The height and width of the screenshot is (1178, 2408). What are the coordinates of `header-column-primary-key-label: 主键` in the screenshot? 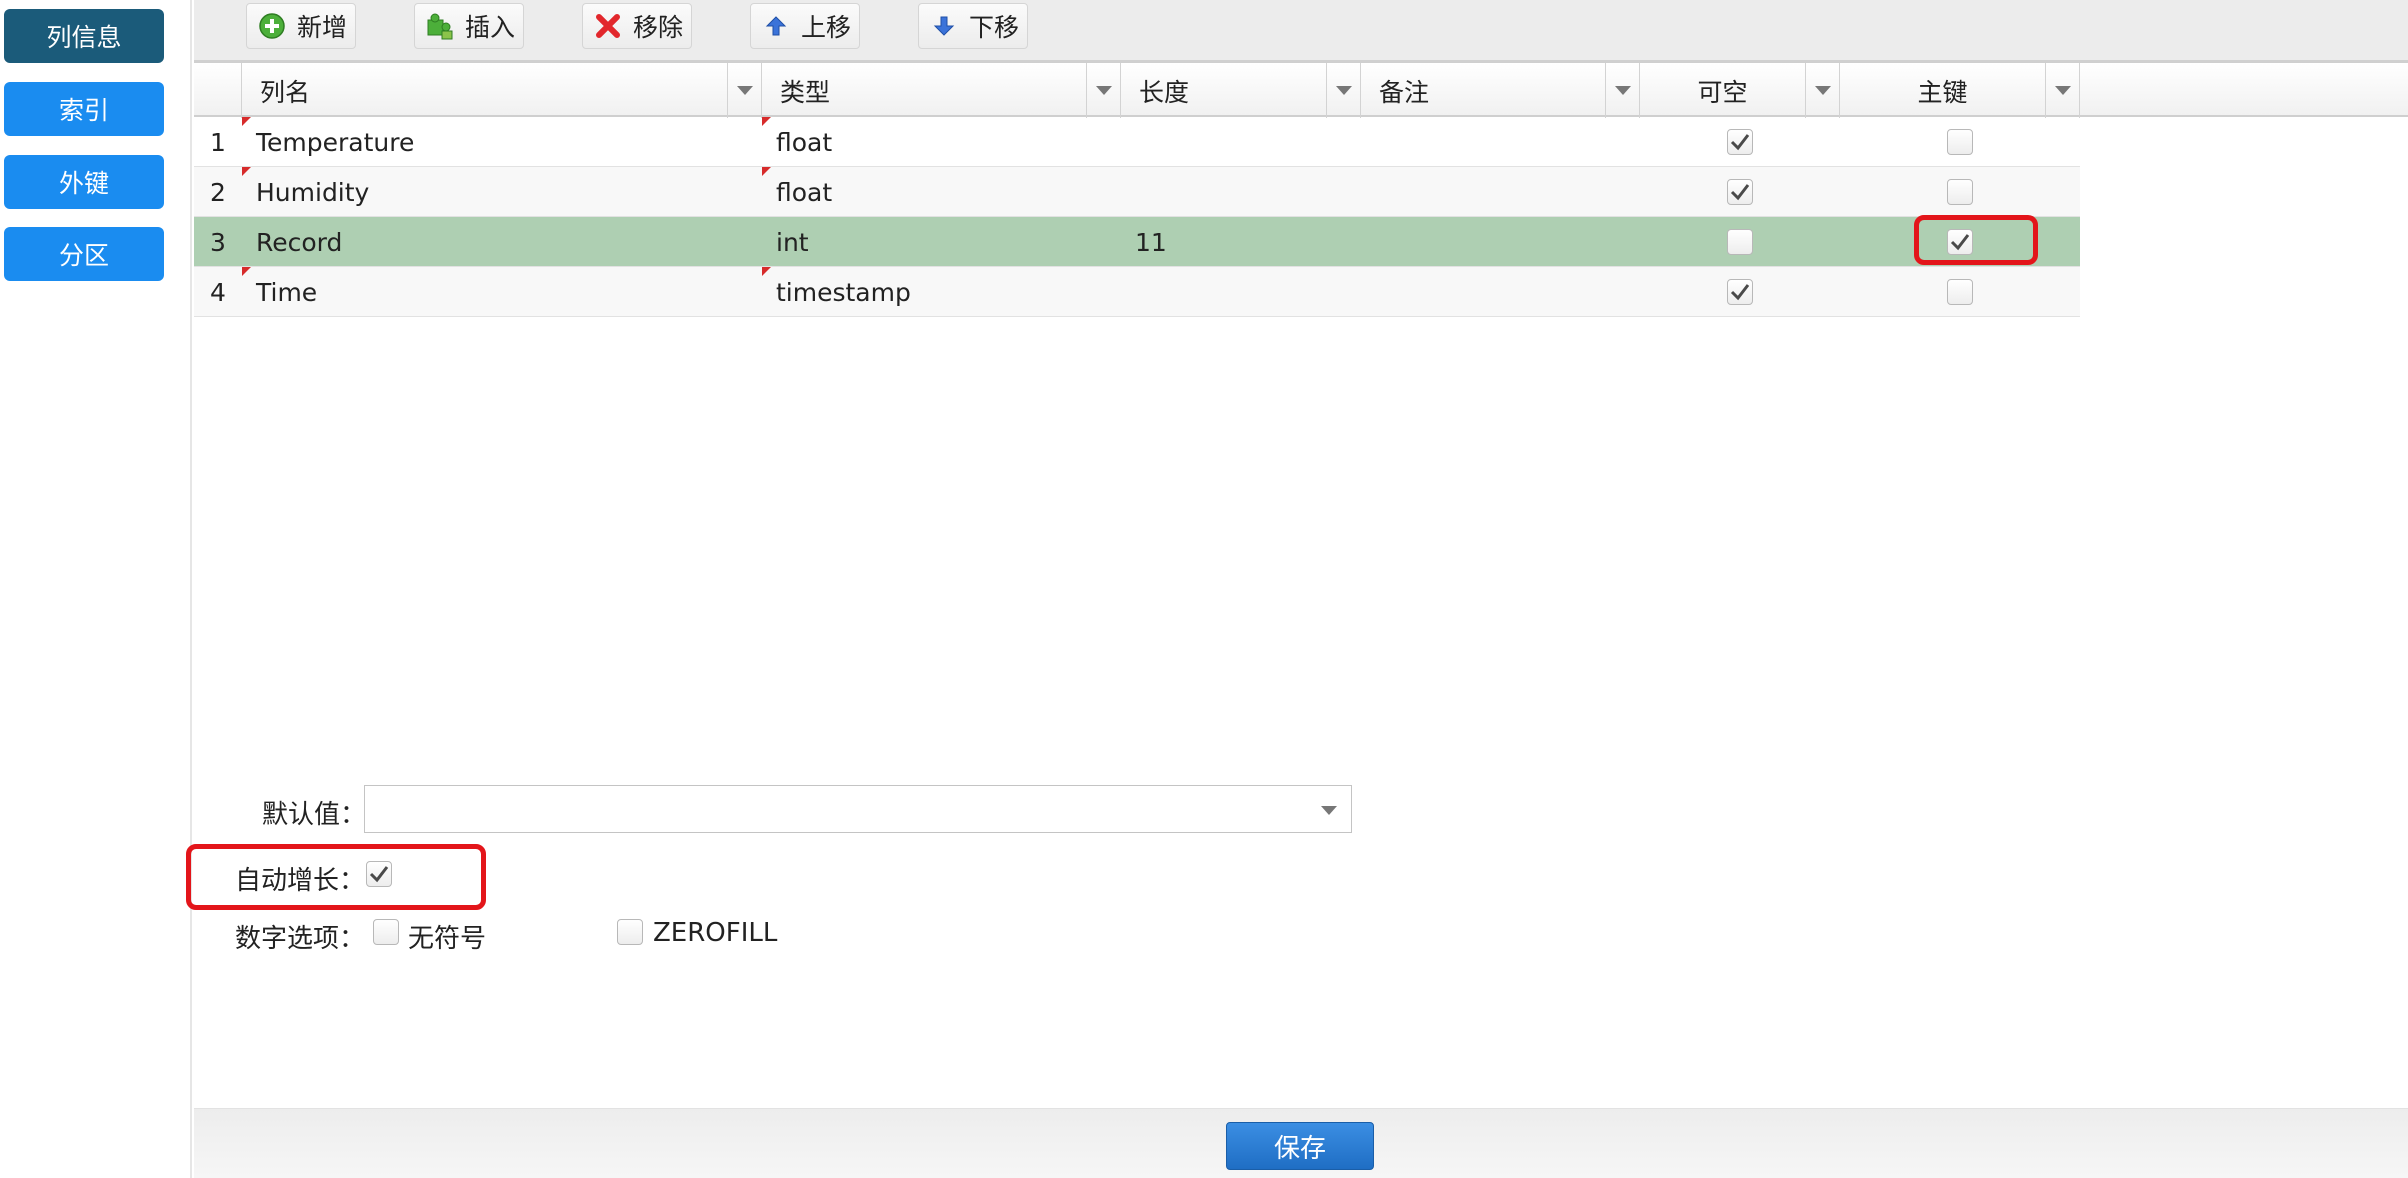 It's located at (1942, 92).